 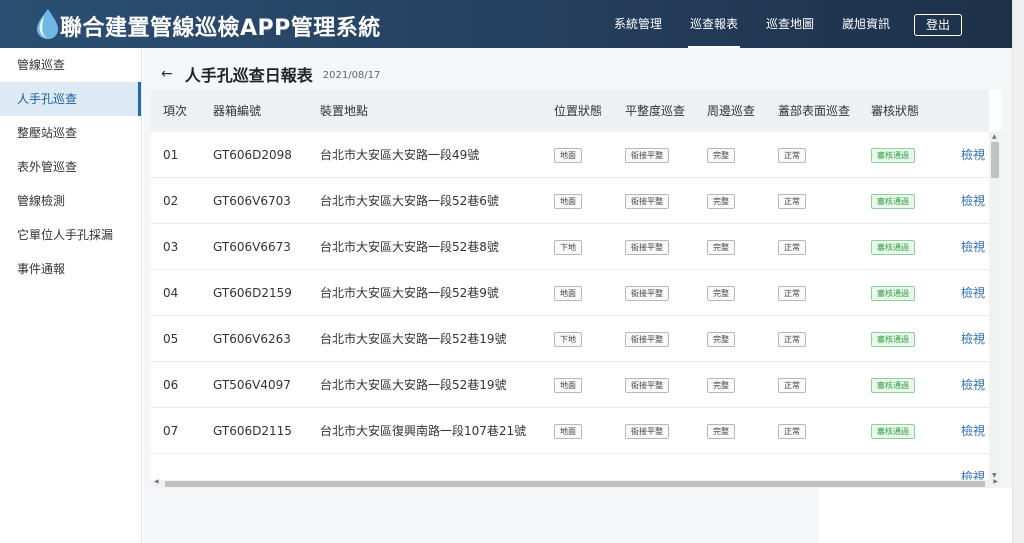 I want to click on top-nav: 系統管理 巡查報表 巡查地圖 崴旭資訊, so click(x=752, y=24).